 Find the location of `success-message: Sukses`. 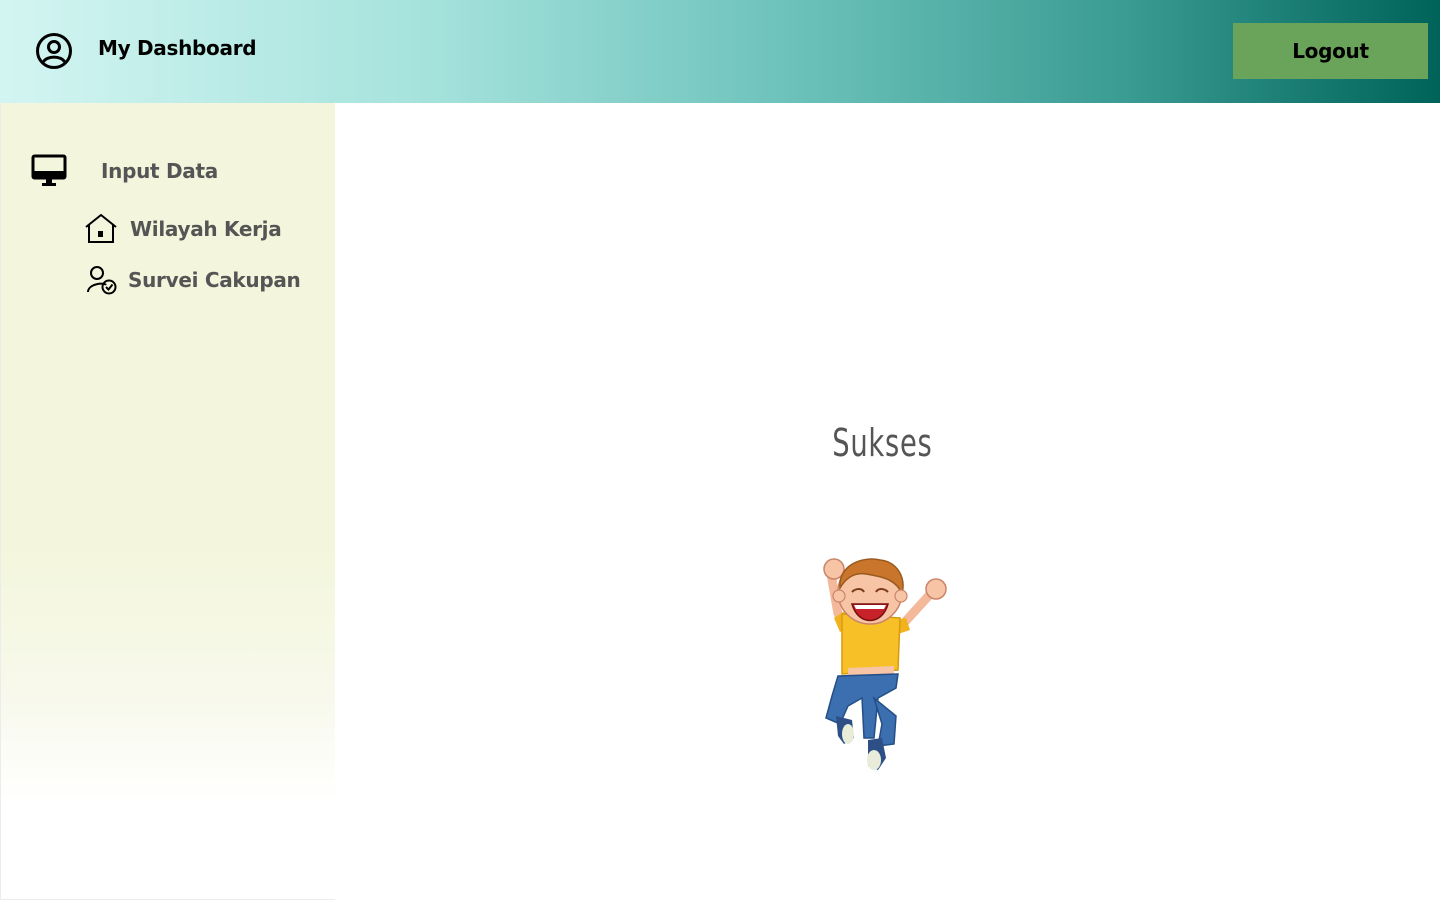

success-message: Sukses is located at coordinates (882, 443).